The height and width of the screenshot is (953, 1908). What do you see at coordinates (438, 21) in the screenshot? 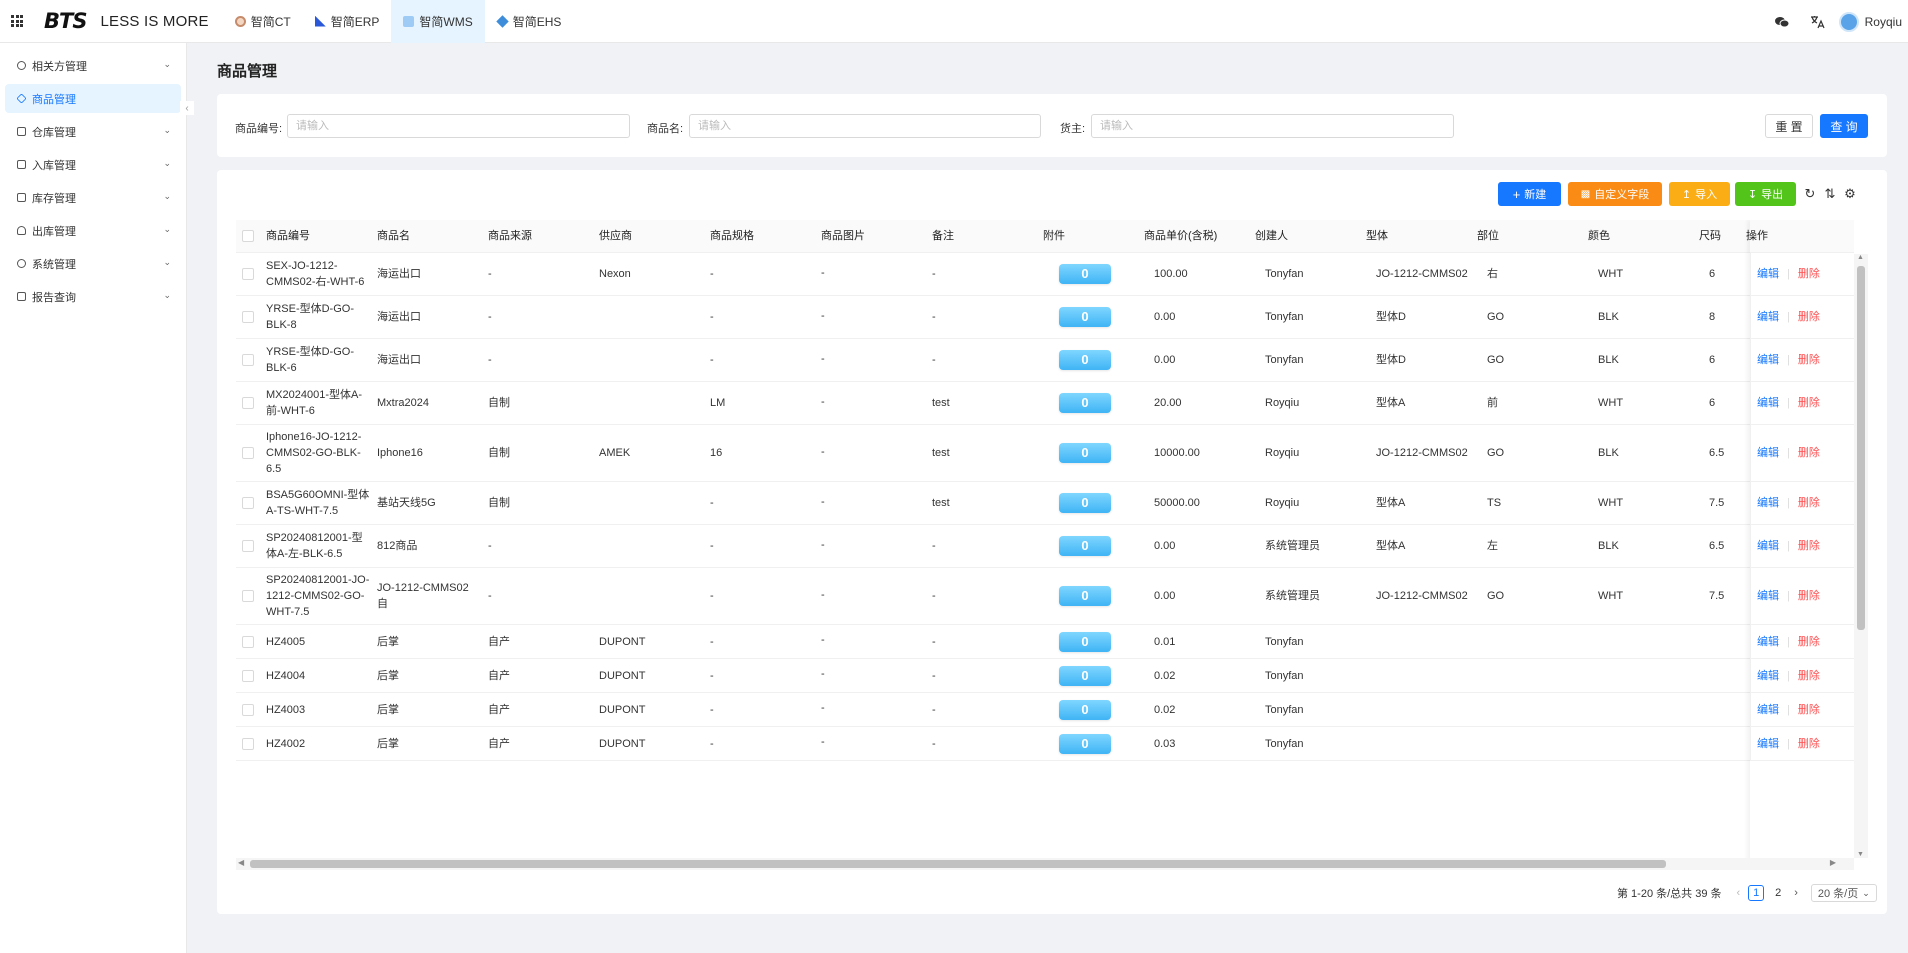
I see `system-tab-wms: 智简WMS` at bounding box center [438, 21].